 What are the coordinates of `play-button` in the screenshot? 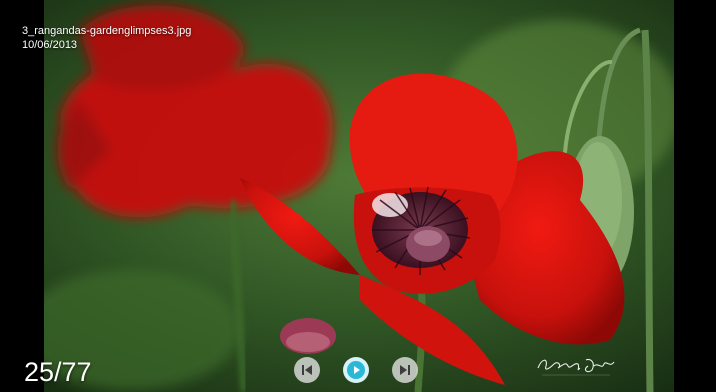 It's located at (356, 370).